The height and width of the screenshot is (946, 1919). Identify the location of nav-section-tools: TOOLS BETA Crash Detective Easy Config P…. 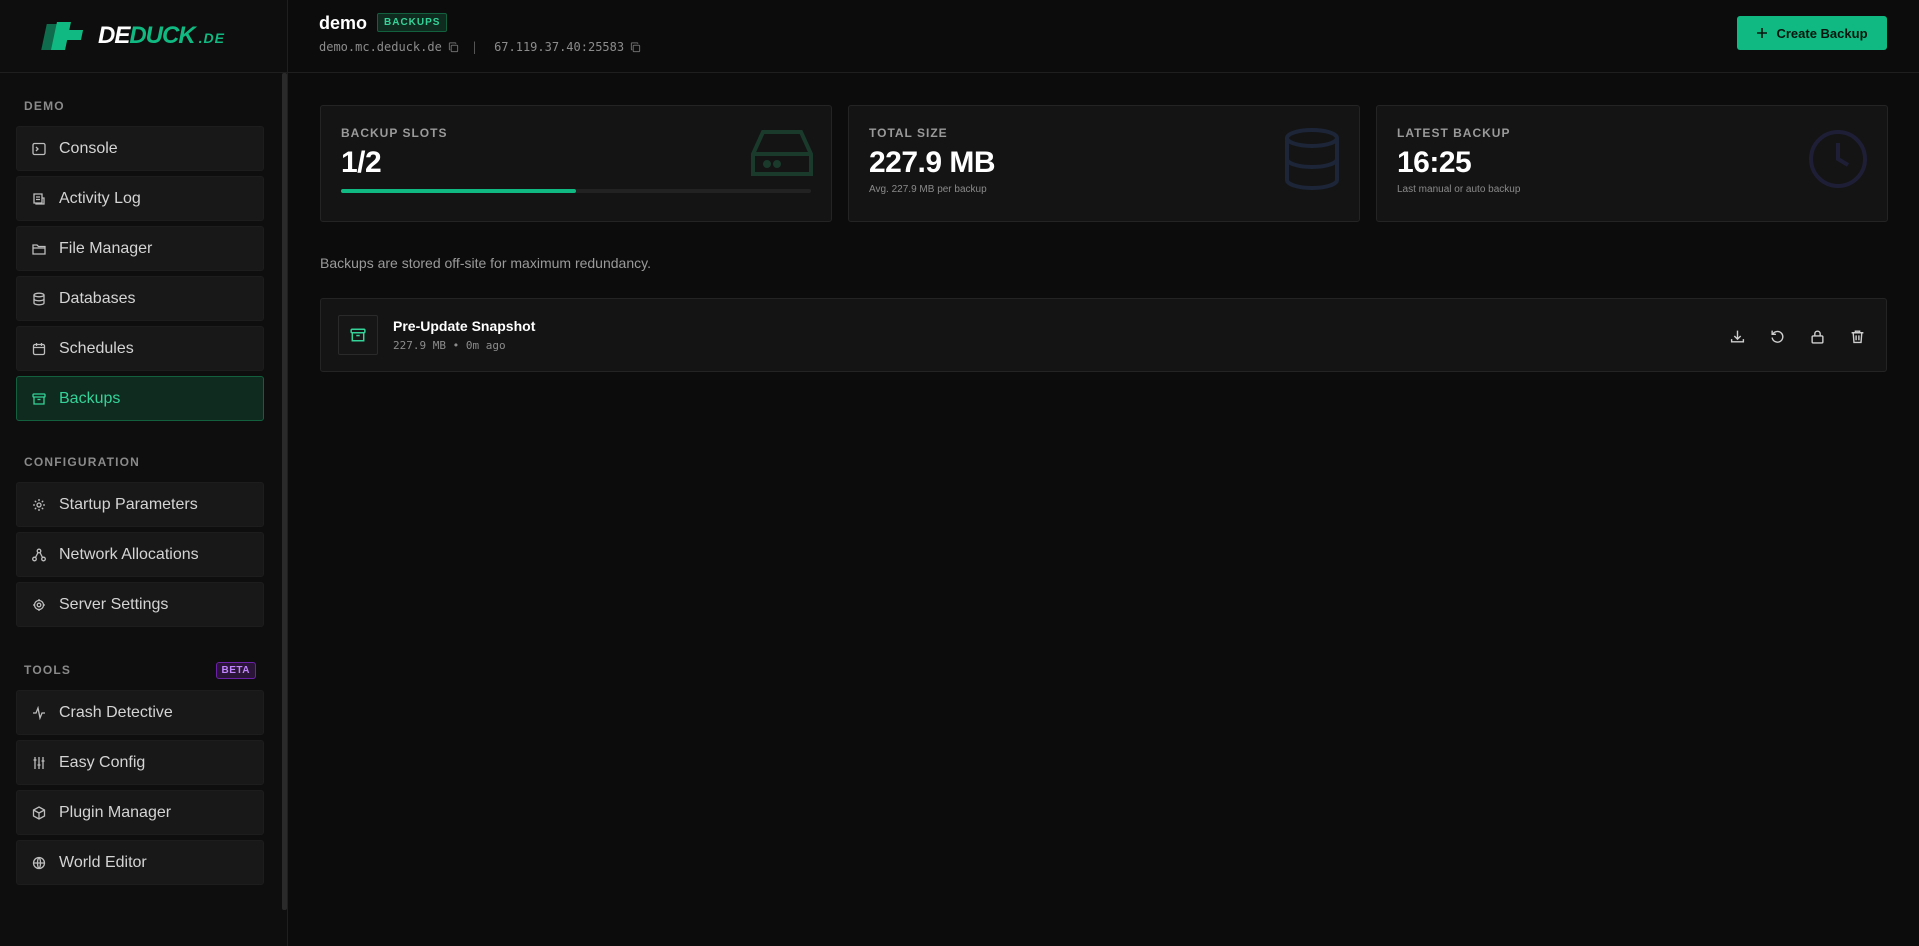
(140, 775).